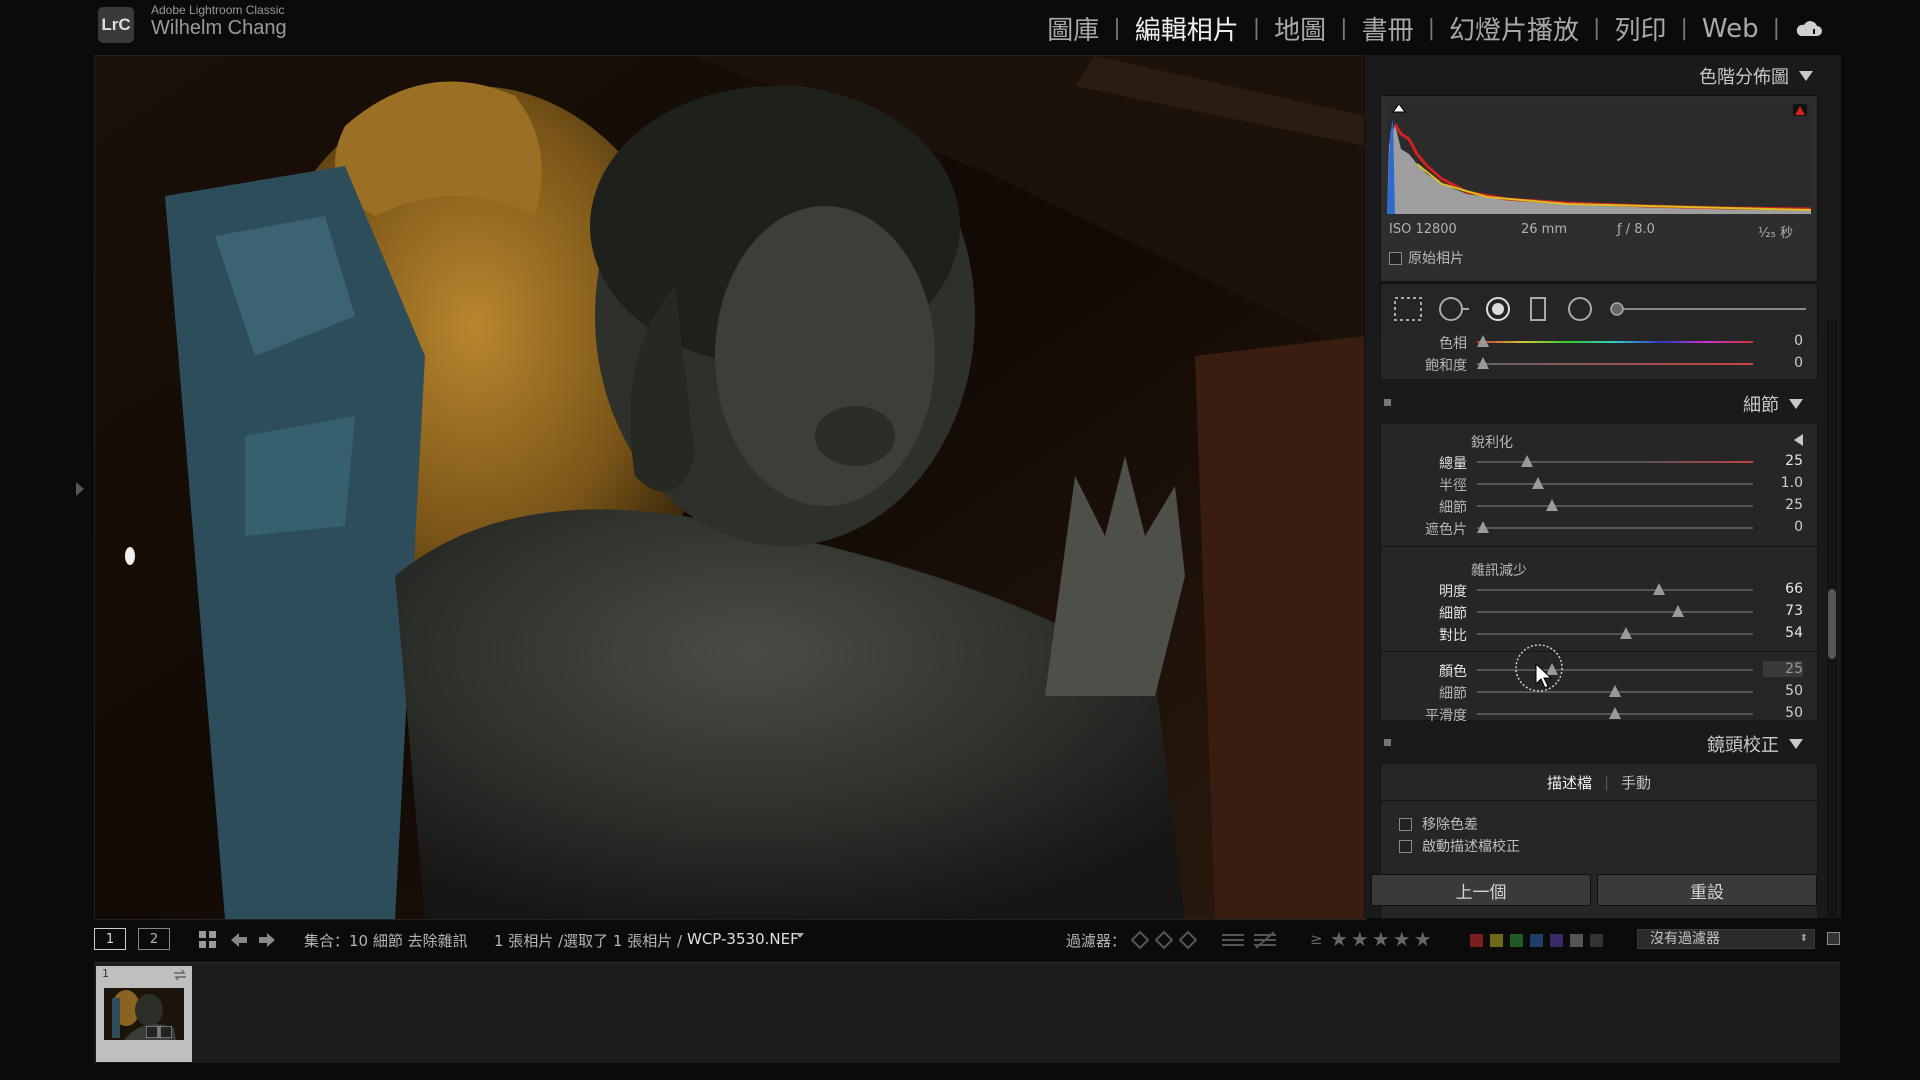 This screenshot has height=1080, width=1920. What do you see at coordinates (1496, 940) in the screenshot?
I see `color-label-yellow` at bounding box center [1496, 940].